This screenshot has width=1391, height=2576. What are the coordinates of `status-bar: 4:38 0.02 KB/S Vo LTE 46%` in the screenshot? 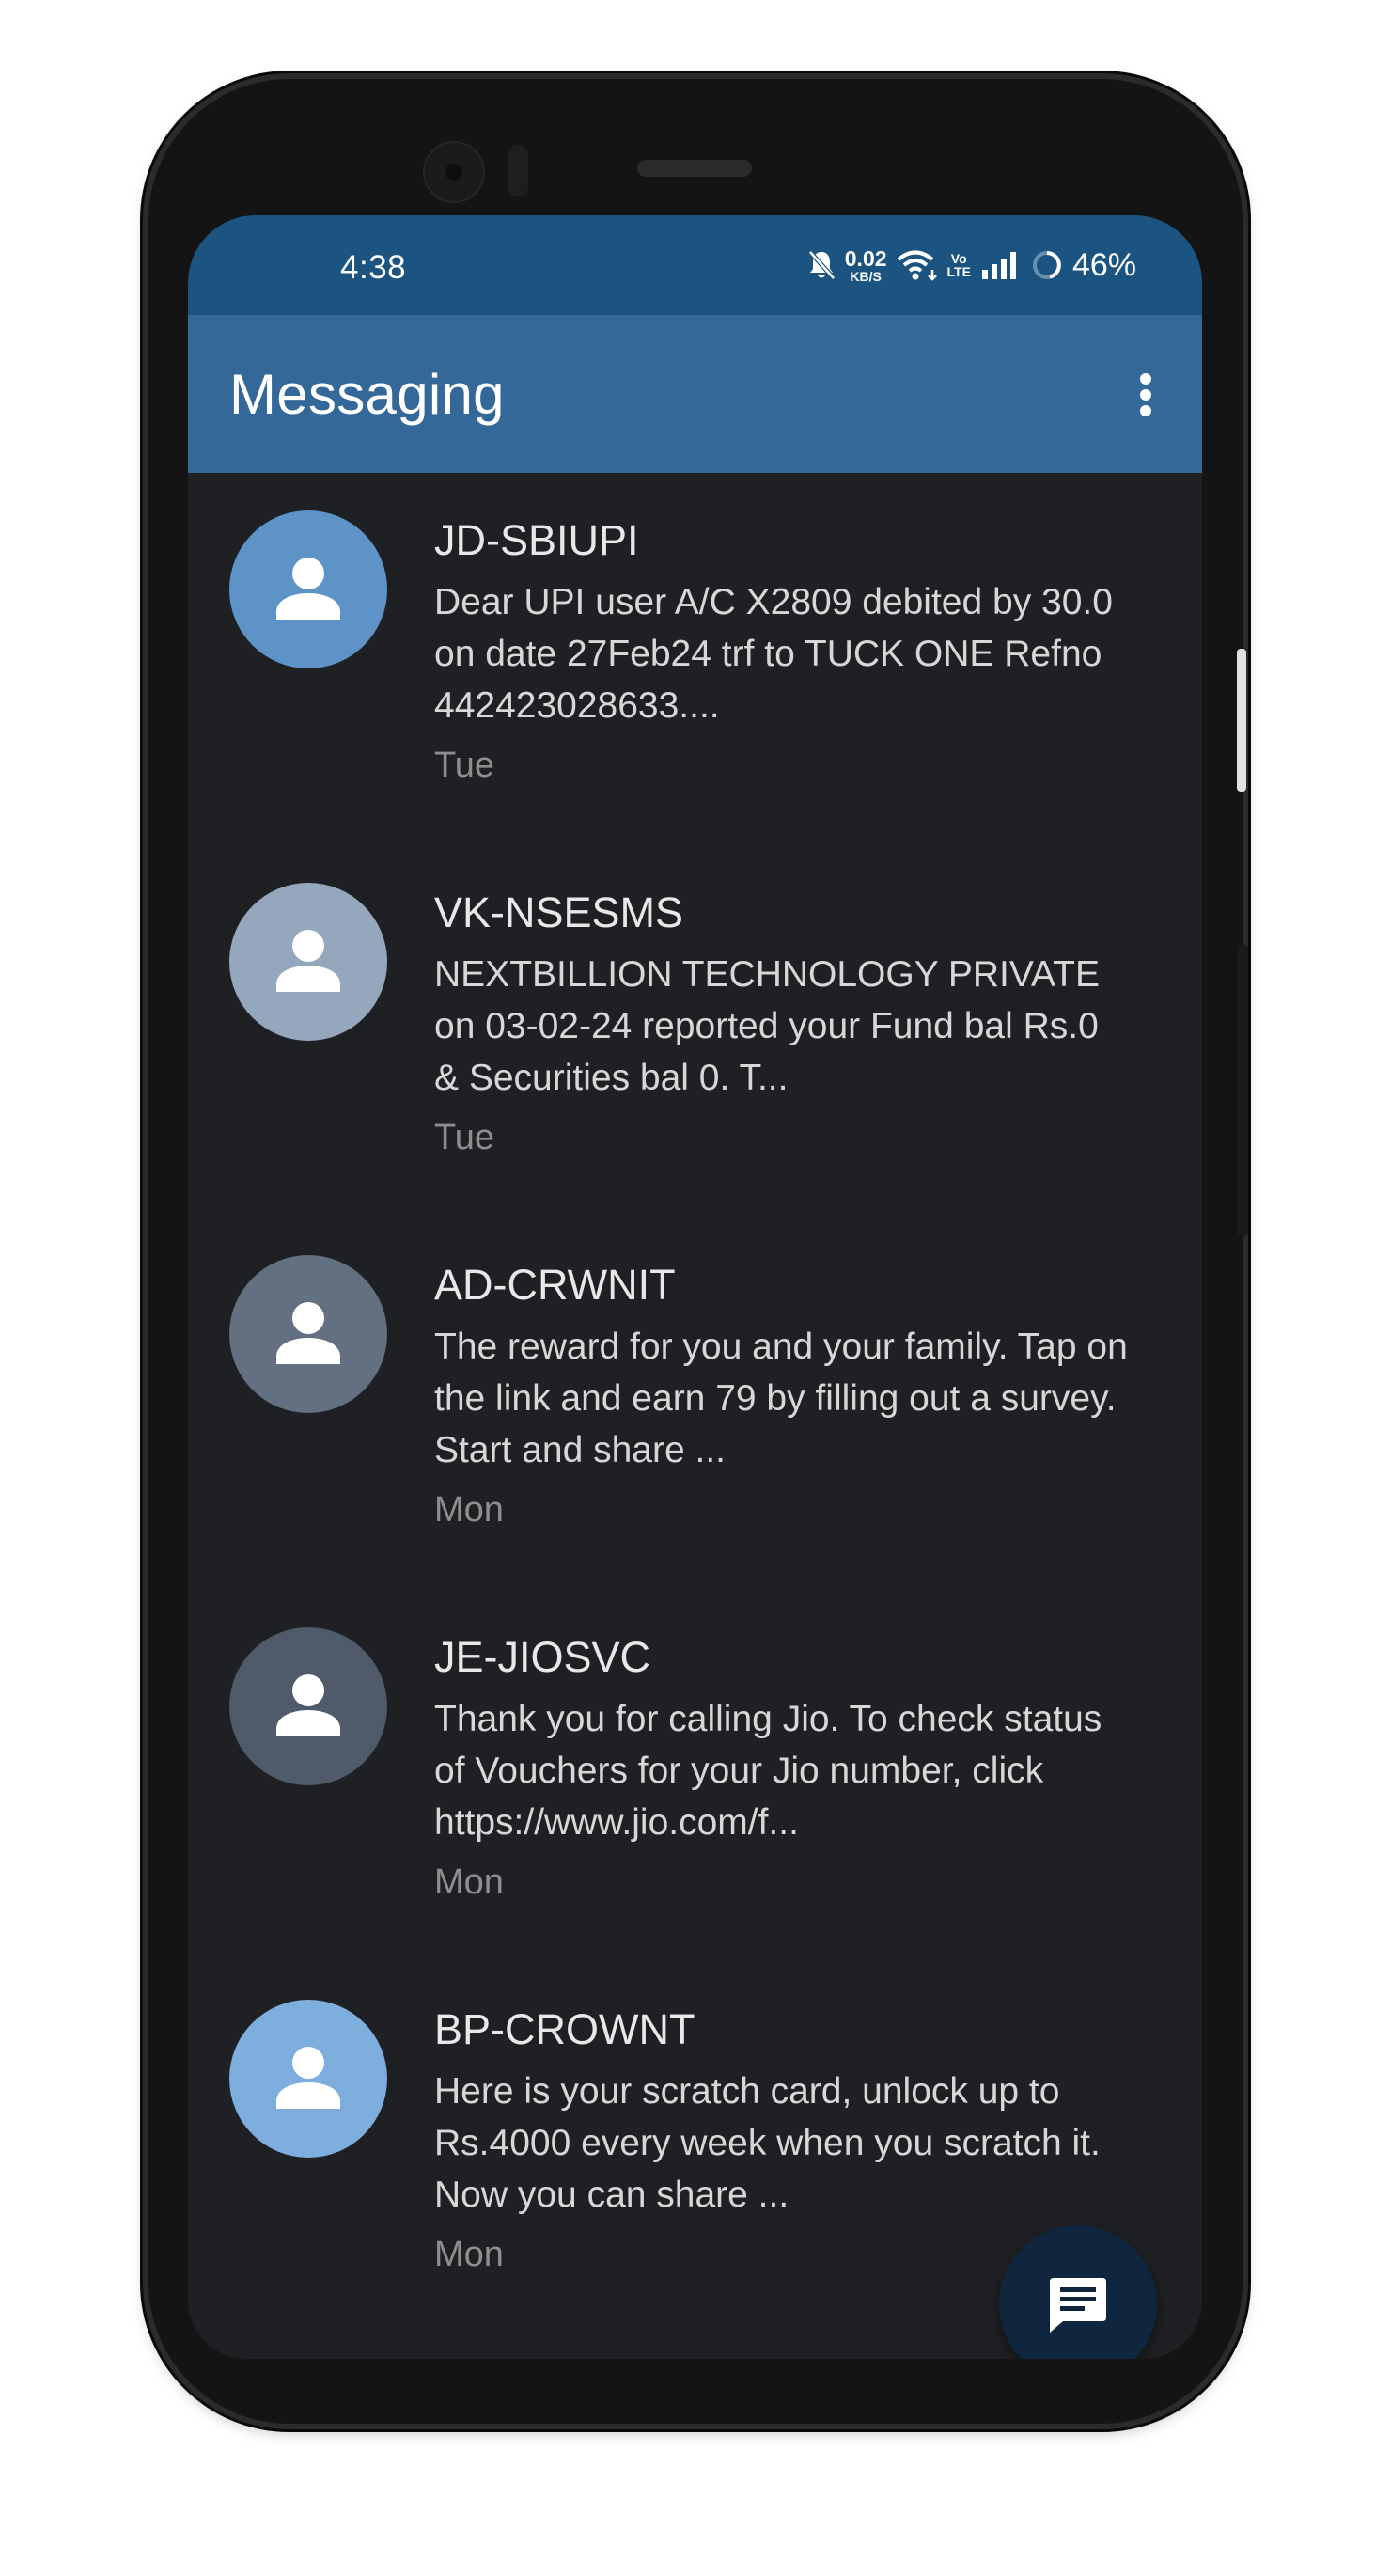 It's located at (695, 265).